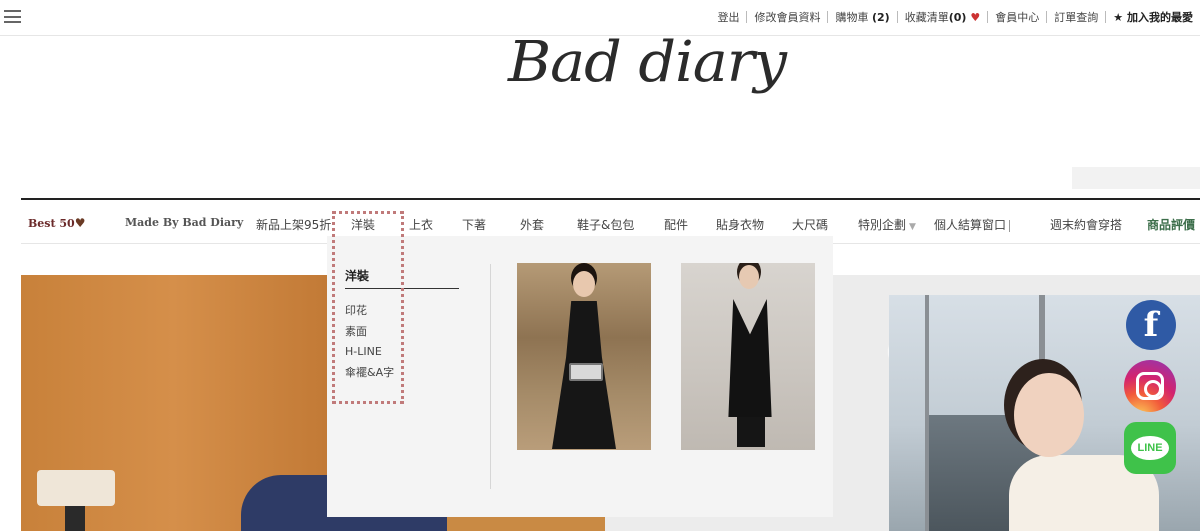 Image resolution: width=1200 pixels, height=531 pixels. Describe the element at coordinates (474, 224) in the screenshot. I see `nav-bottoms: 下著` at that location.